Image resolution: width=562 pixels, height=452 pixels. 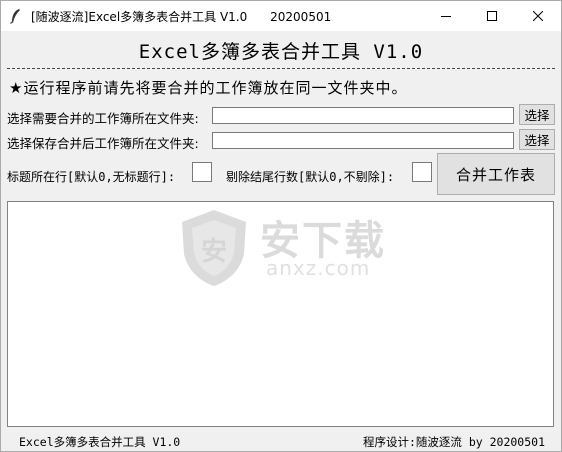 What do you see at coordinates (363, 115) in the screenshot?
I see `source-folder-input` at bounding box center [363, 115].